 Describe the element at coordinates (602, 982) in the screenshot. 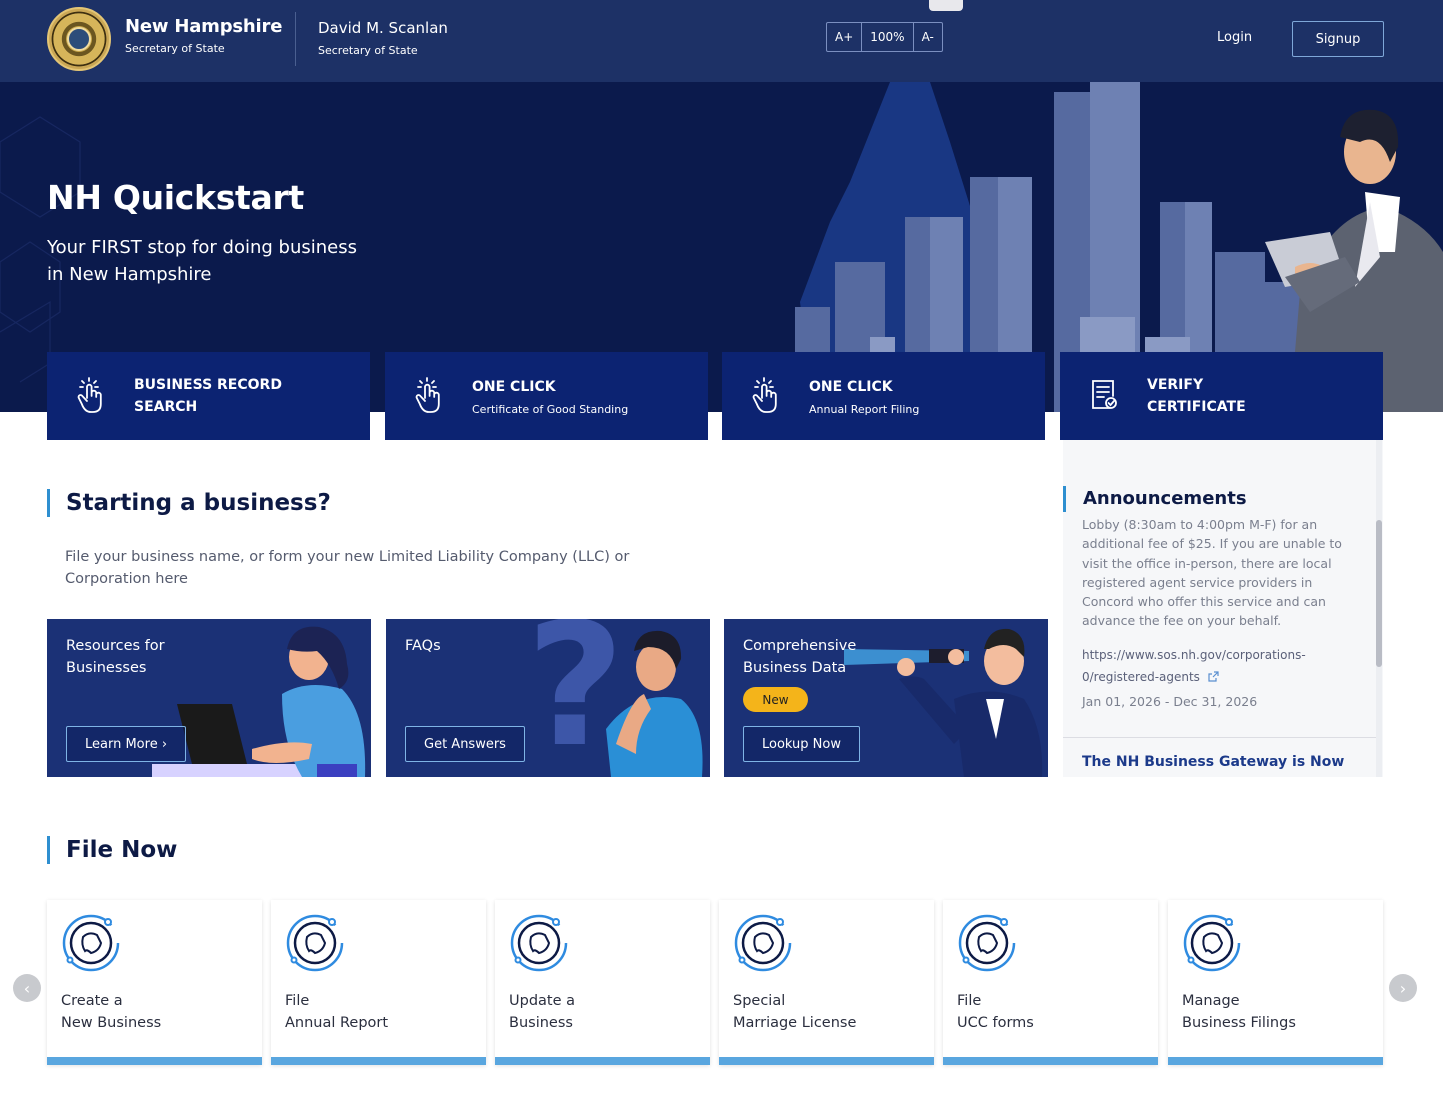

I see `file-card-update-business: Update a Business` at that location.